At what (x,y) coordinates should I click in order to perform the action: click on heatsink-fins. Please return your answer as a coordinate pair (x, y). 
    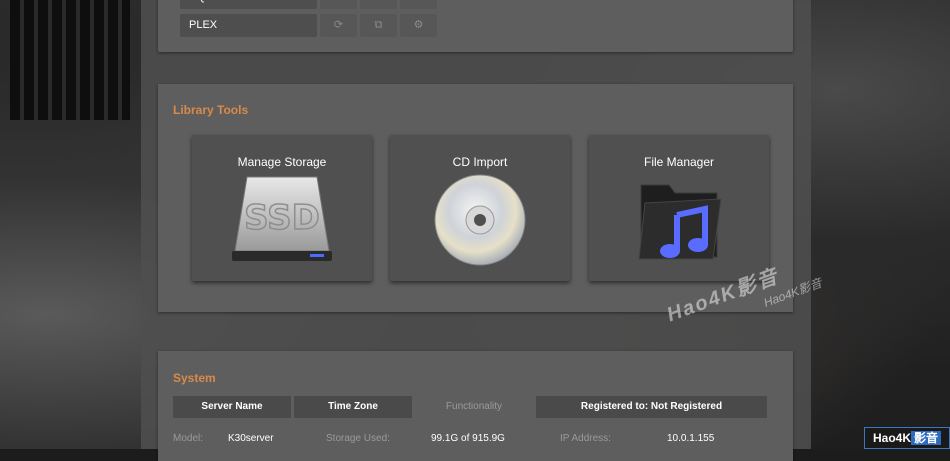
    Looking at the image, I should click on (70, 60).